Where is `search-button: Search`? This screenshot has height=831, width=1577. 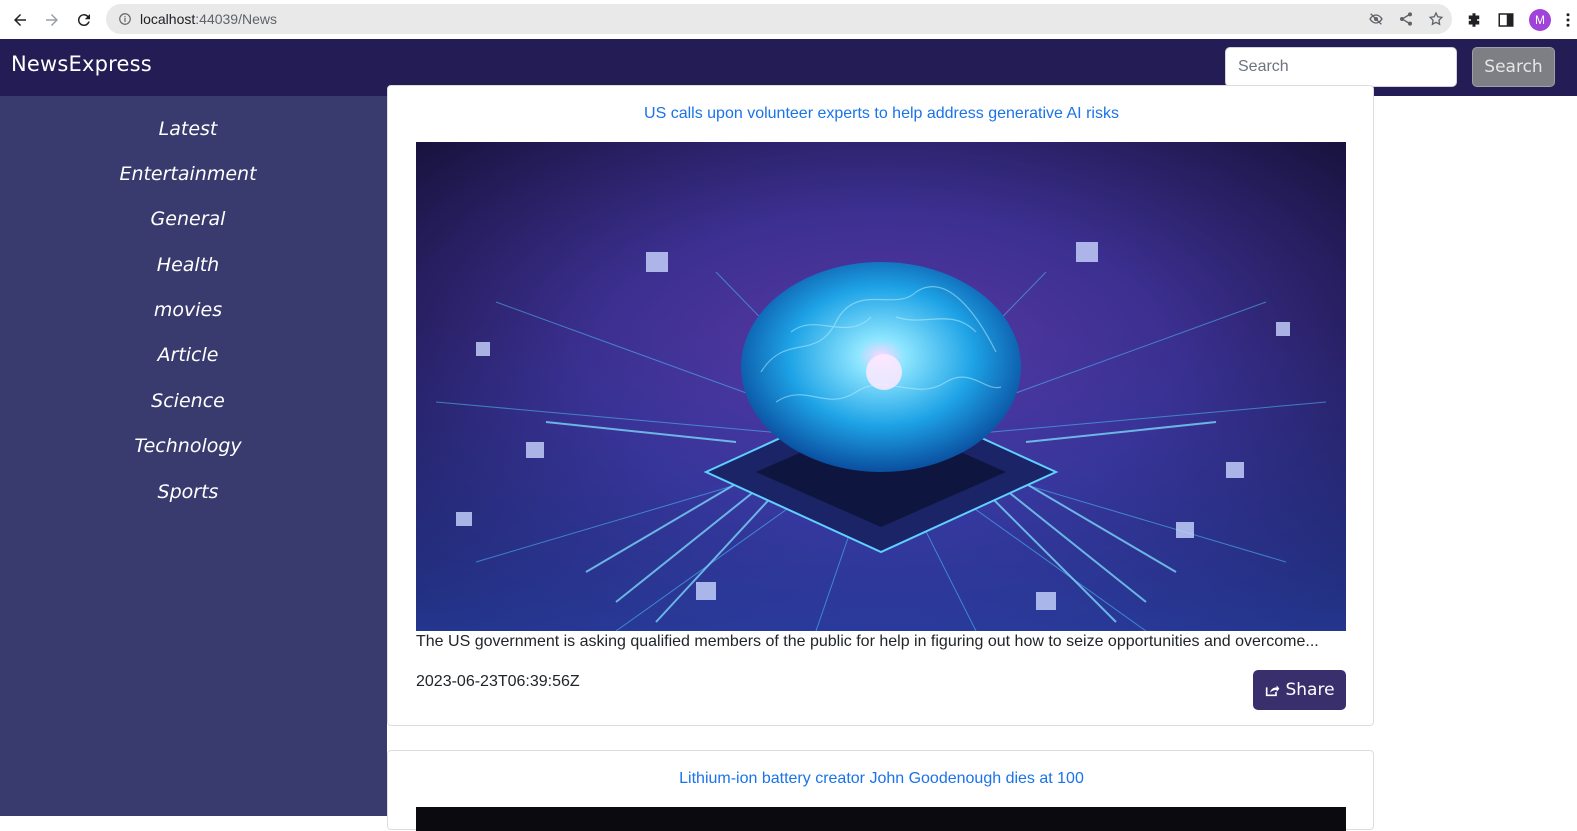 search-button: Search is located at coordinates (1513, 67).